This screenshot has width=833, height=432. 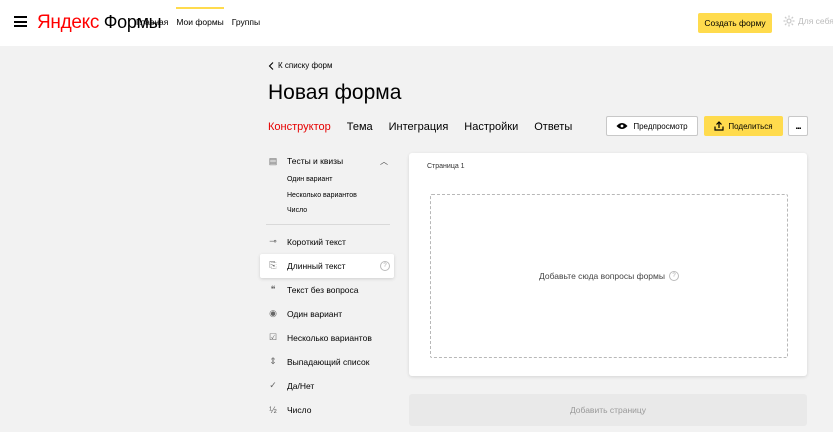 I want to click on create-form-button: Создать форму, so click(x=735, y=23).